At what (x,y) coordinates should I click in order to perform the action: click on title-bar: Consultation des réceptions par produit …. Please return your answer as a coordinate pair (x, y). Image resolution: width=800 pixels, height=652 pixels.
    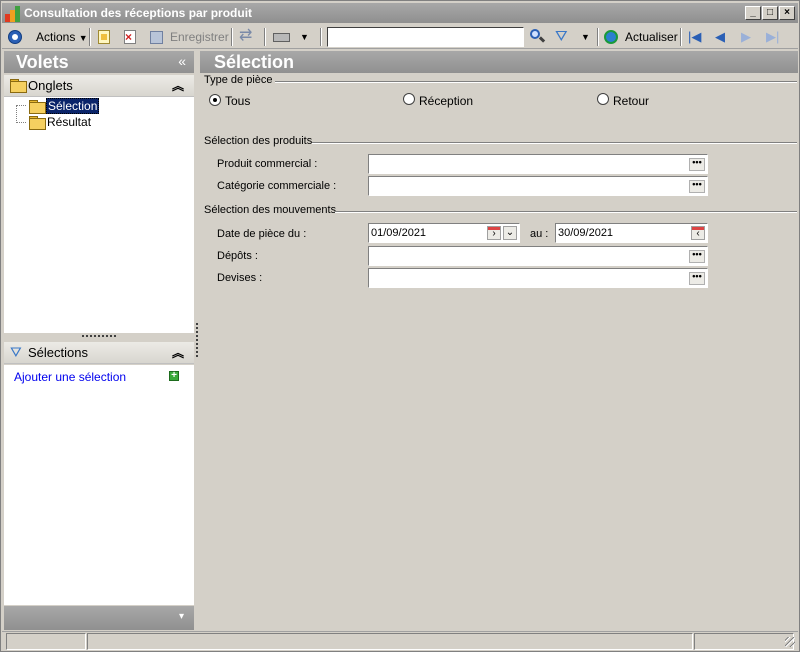
    Looking at the image, I should click on (400, 13).